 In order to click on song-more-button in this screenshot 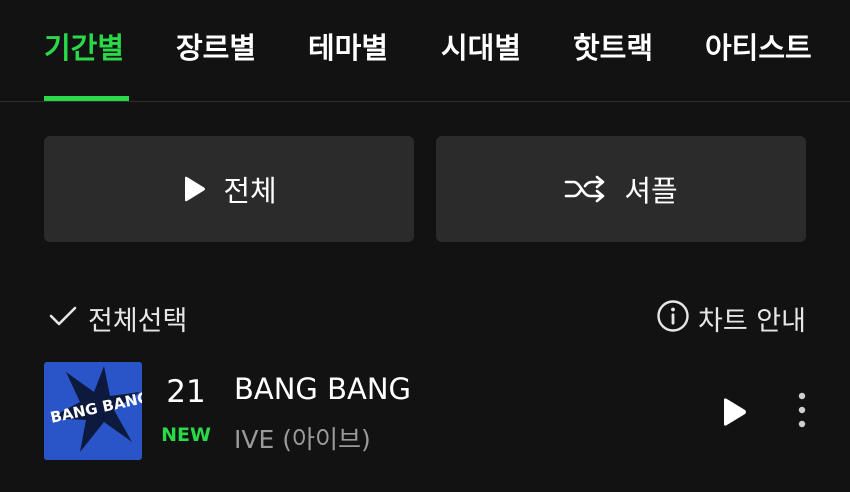, I will do `click(802, 412)`.